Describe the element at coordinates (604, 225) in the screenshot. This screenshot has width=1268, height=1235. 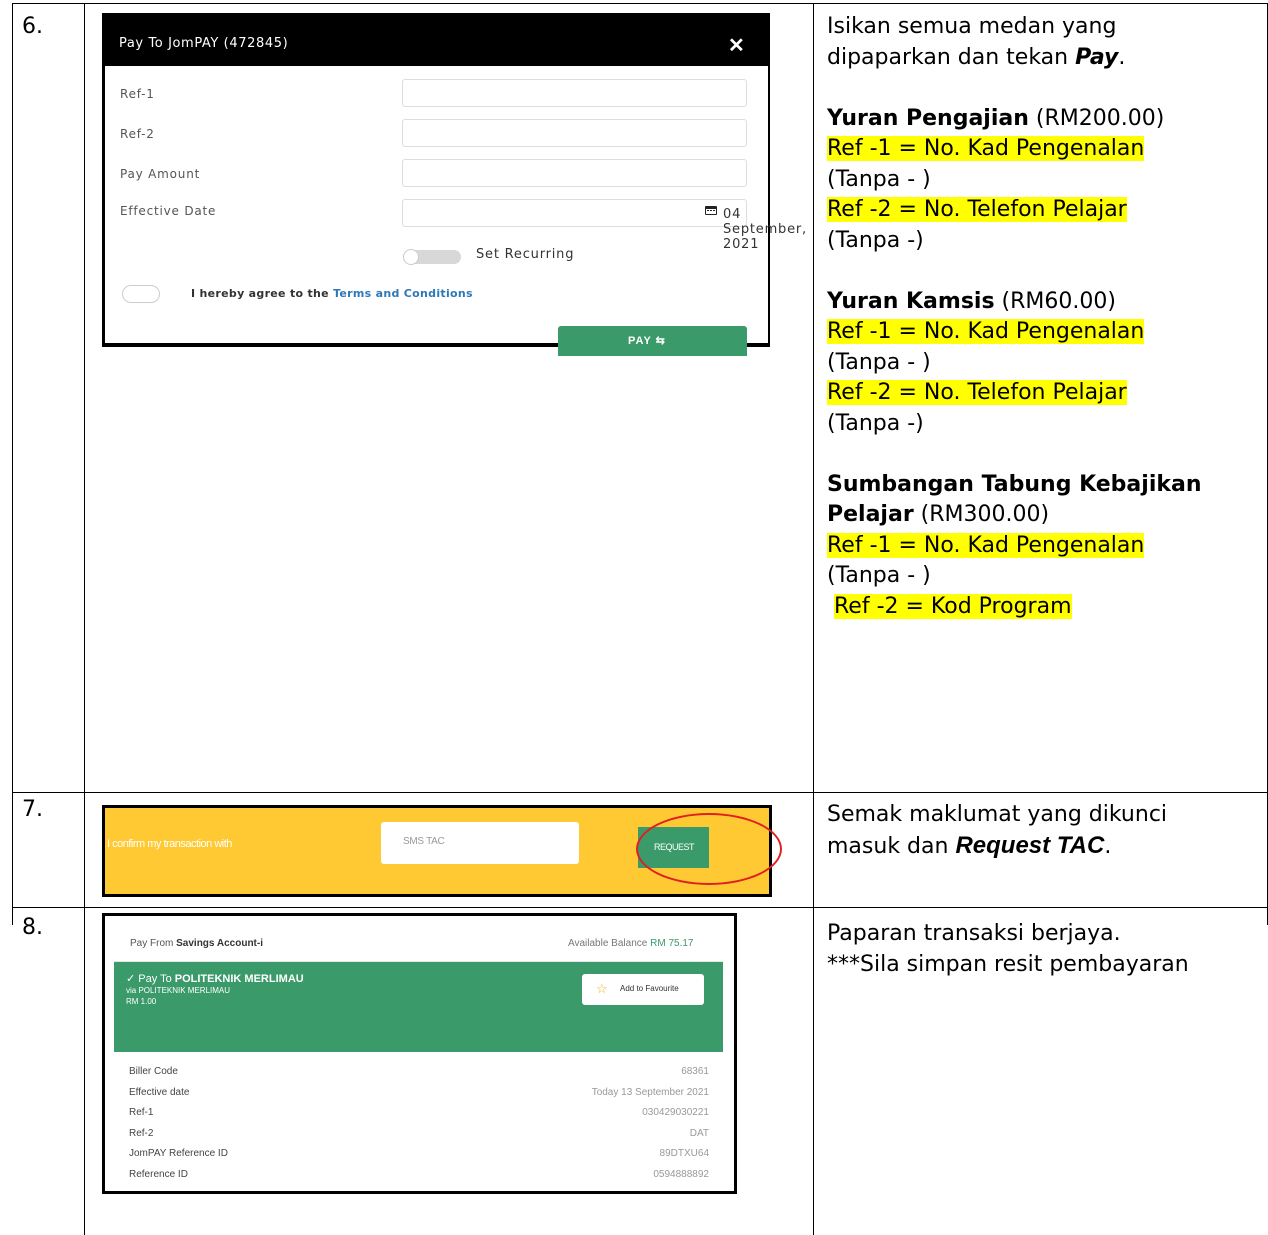
I see `effective-date-input: 04 September, 2021` at that location.